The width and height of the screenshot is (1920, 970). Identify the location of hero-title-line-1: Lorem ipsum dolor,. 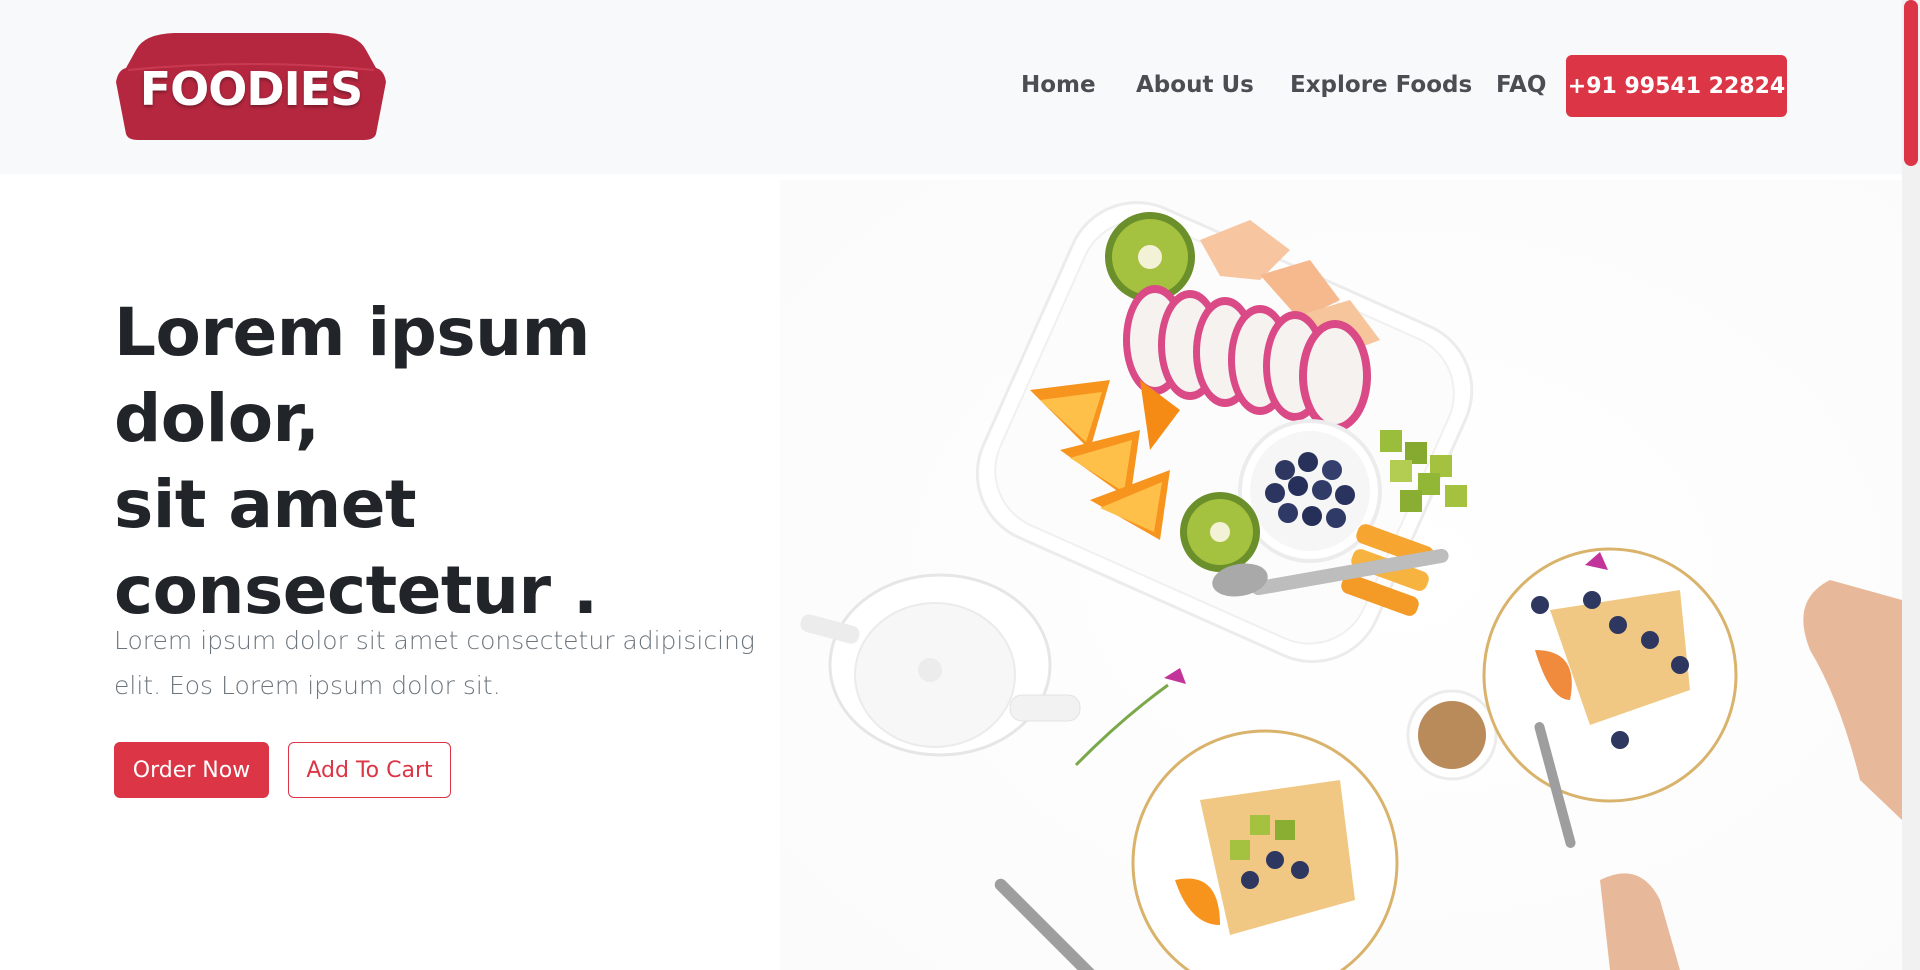
(352, 375).